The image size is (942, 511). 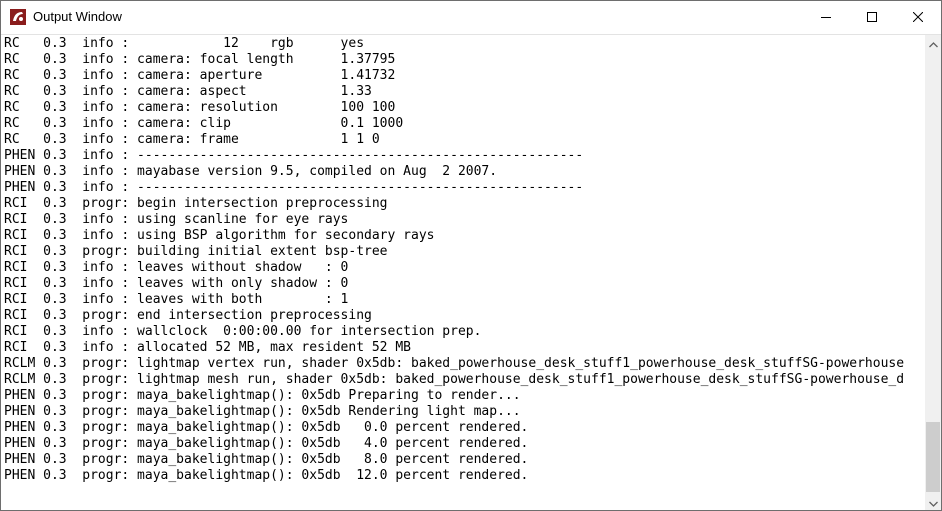 I want to click on log-line: RC 0.3 info : camera: aspect 1.33, so click(x=188, y=91).